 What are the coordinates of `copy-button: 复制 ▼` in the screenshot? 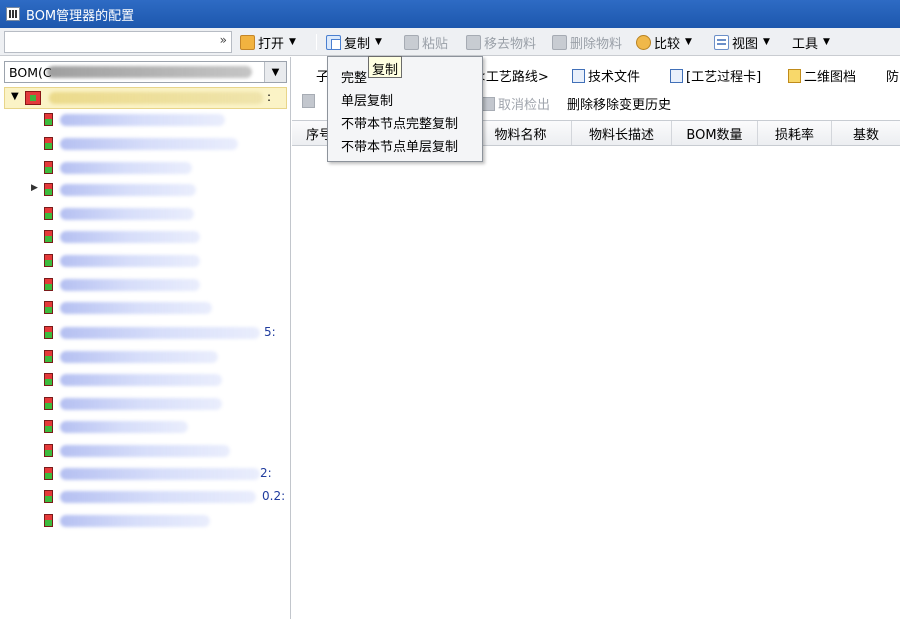 It's located at (354, 42).